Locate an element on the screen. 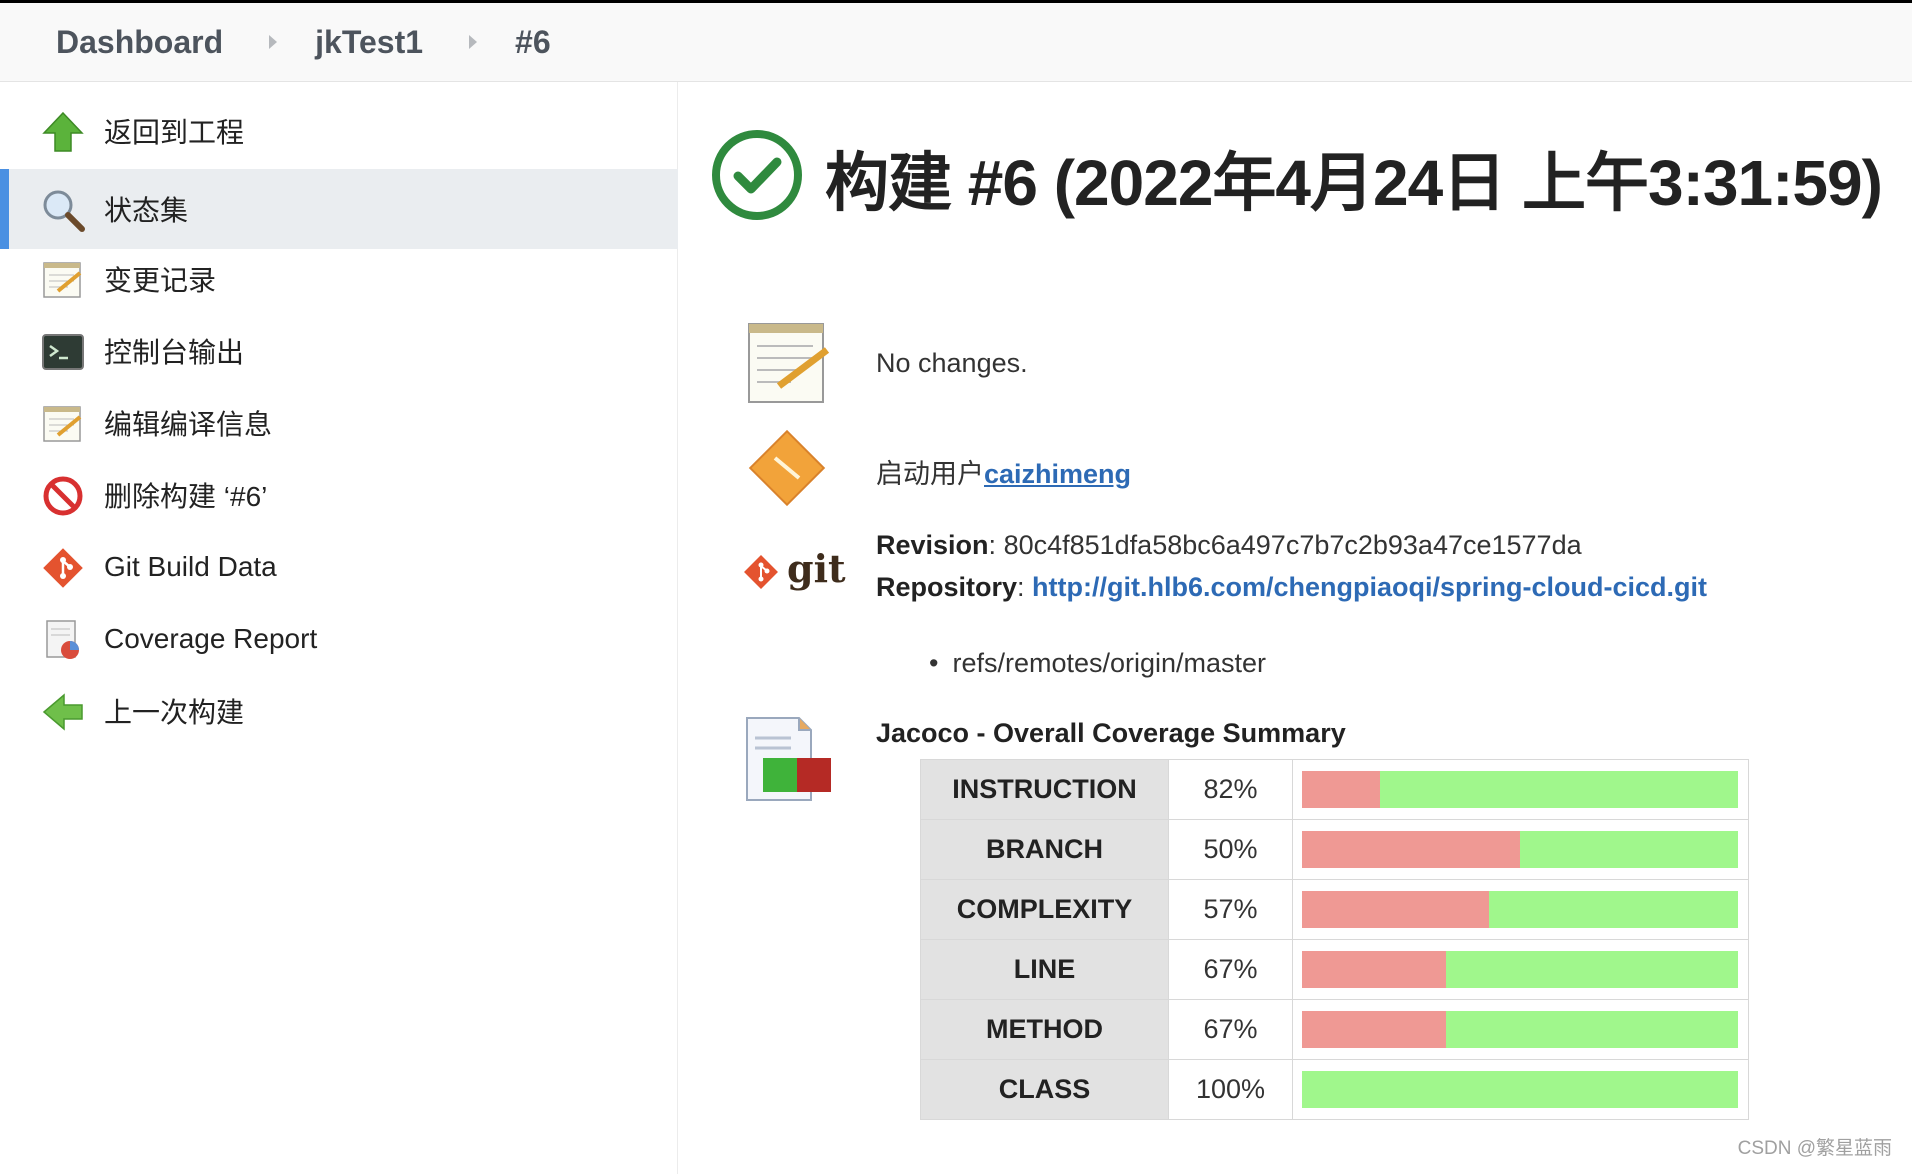 This screenshot has width=1912, height=1174. sidebar-item-label: 删除构建 ‘#6’ is located at coordinates (186, 496).